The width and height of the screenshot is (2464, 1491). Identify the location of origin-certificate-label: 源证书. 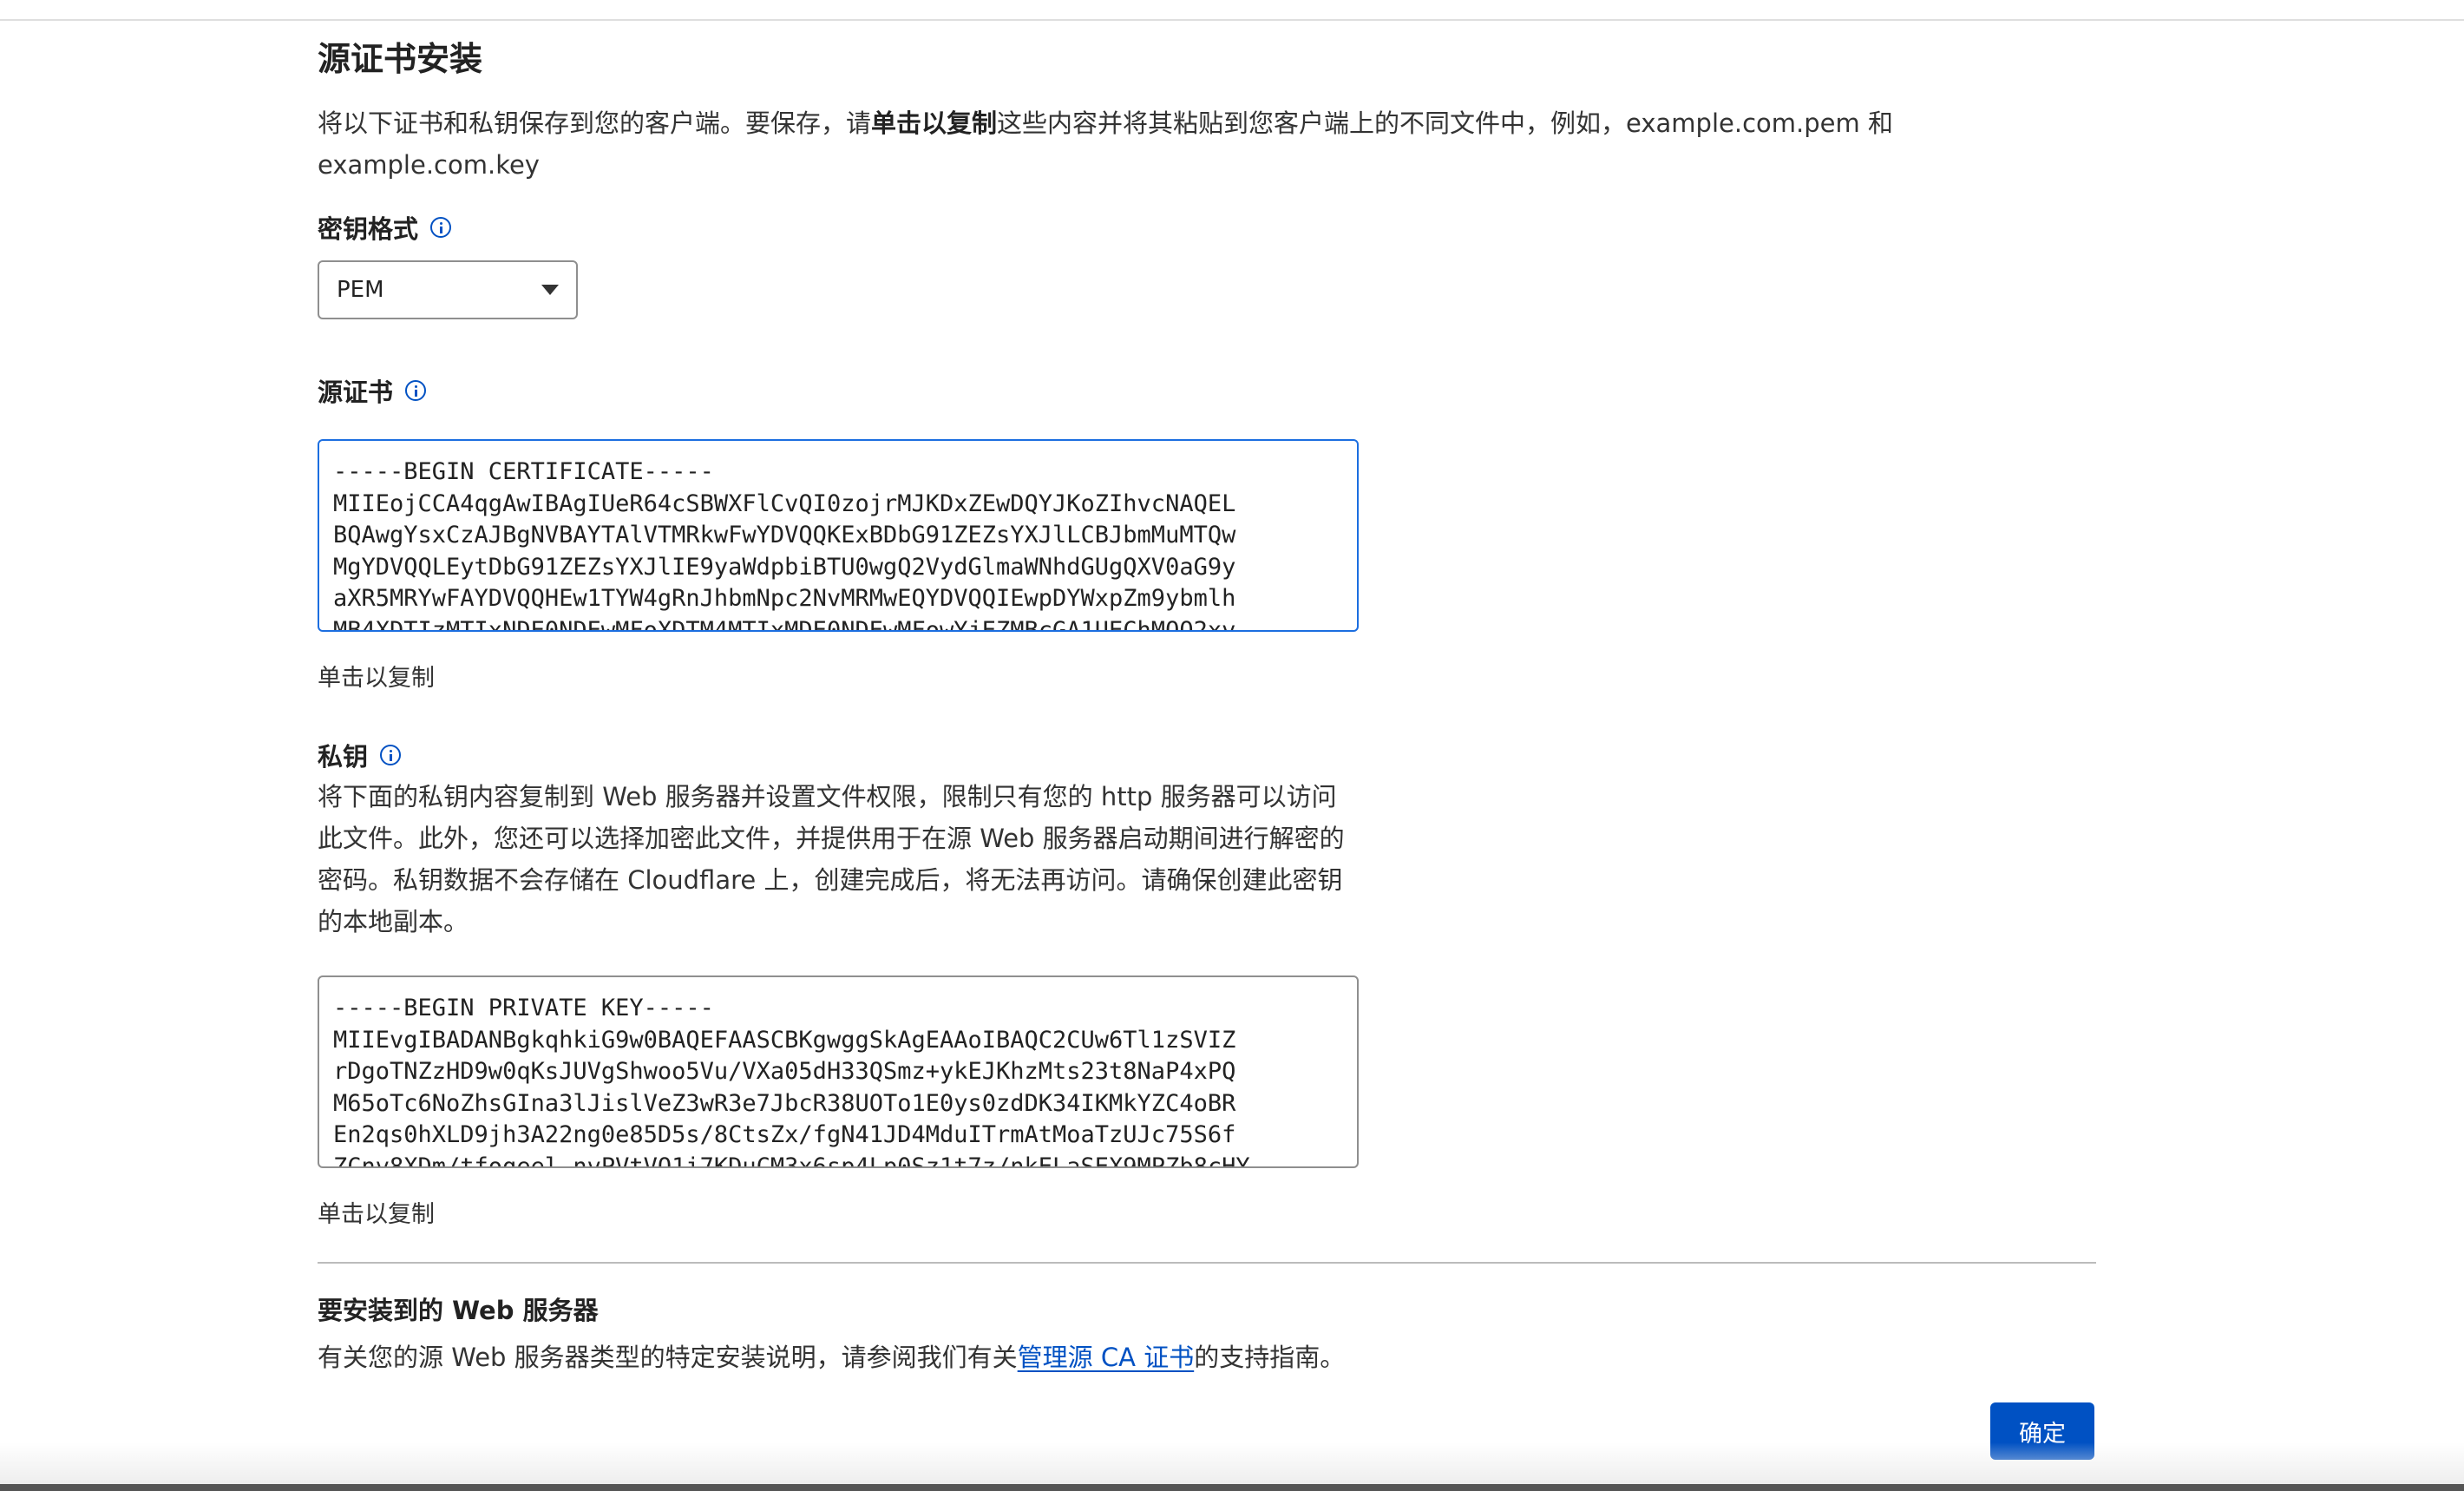
(1207, 390).